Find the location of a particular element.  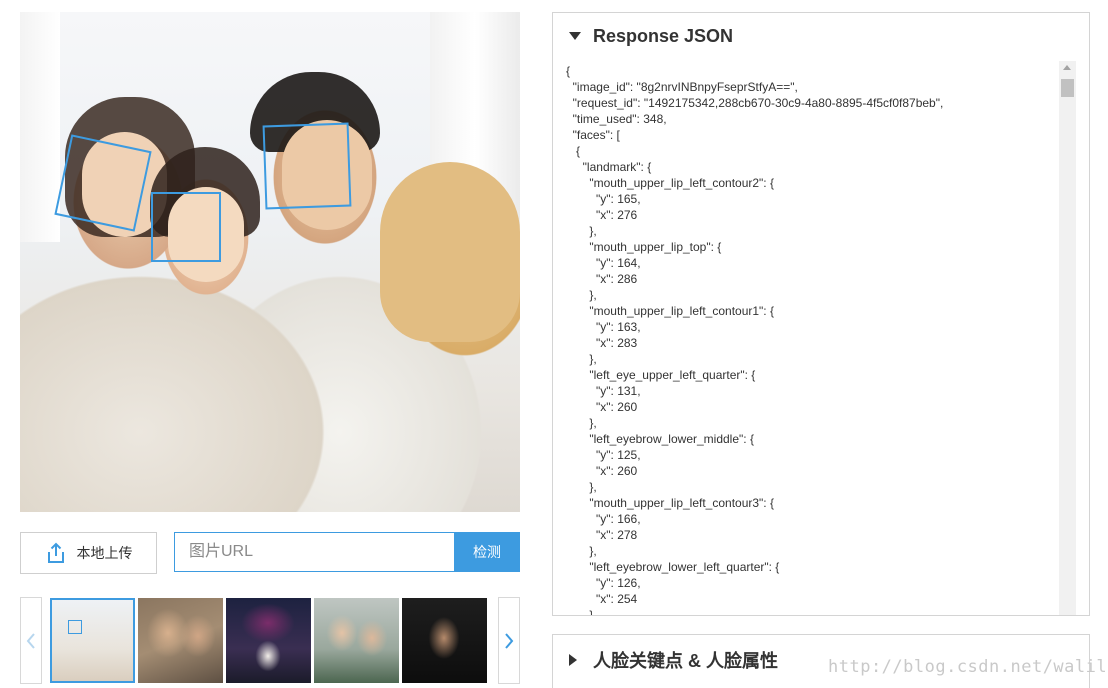

thumbnail-opera is located at coordinates (268, 640).